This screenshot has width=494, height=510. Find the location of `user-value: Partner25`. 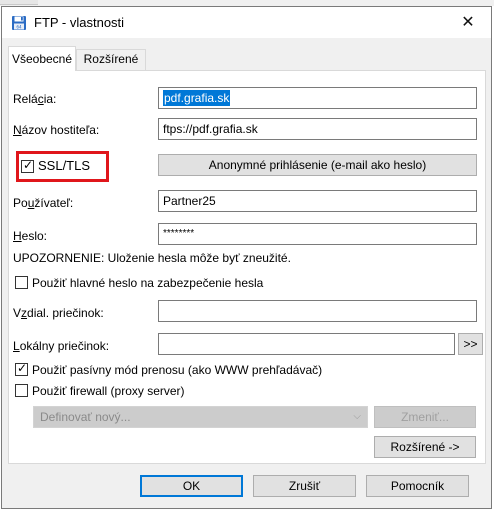

user-value: Partner25 is located at coordinates (189, 201).